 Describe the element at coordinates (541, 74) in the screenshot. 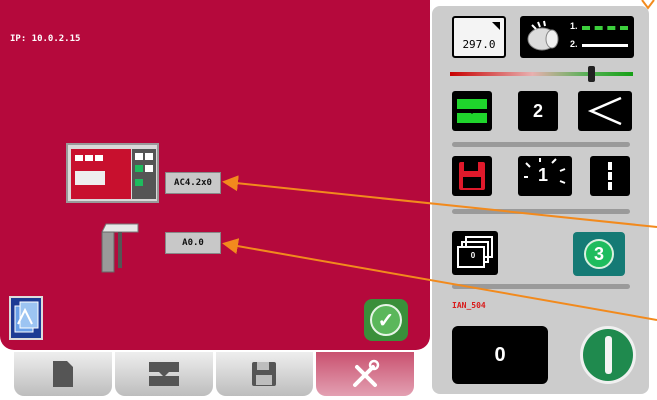

I see `speed-slider-track` at that location.